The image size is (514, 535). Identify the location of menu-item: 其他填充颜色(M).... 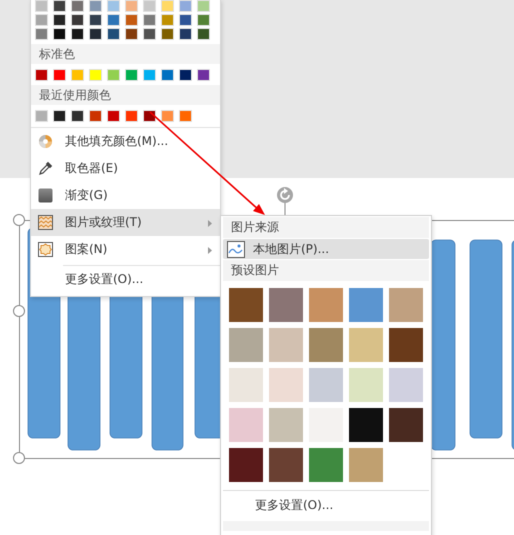
(125, 141).